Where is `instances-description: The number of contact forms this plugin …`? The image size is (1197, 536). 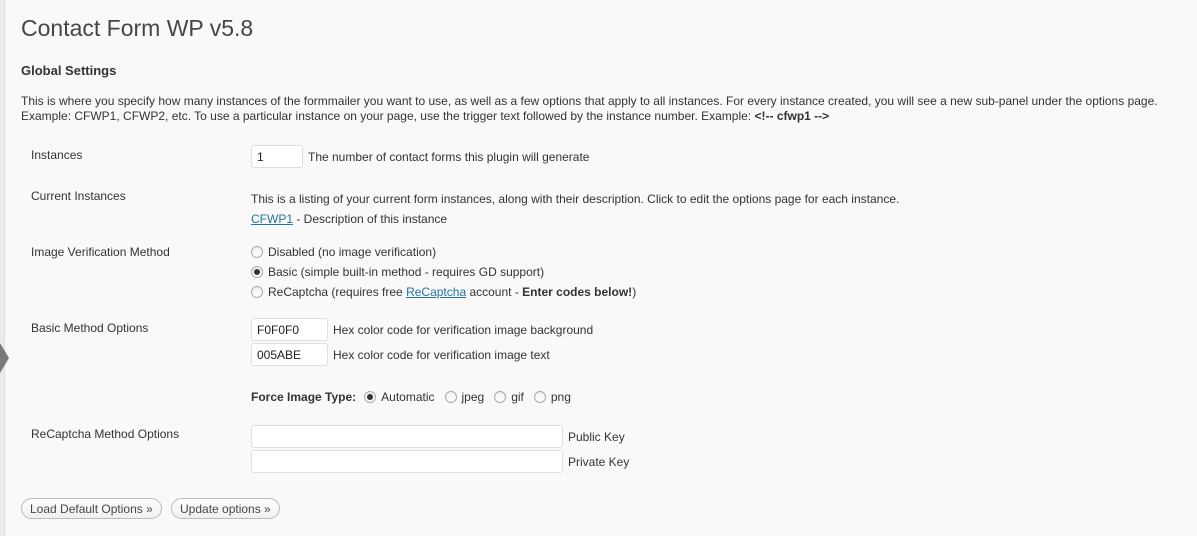
instances-description: The number of contact forms this plugin … is located at coordinates (449, 156).